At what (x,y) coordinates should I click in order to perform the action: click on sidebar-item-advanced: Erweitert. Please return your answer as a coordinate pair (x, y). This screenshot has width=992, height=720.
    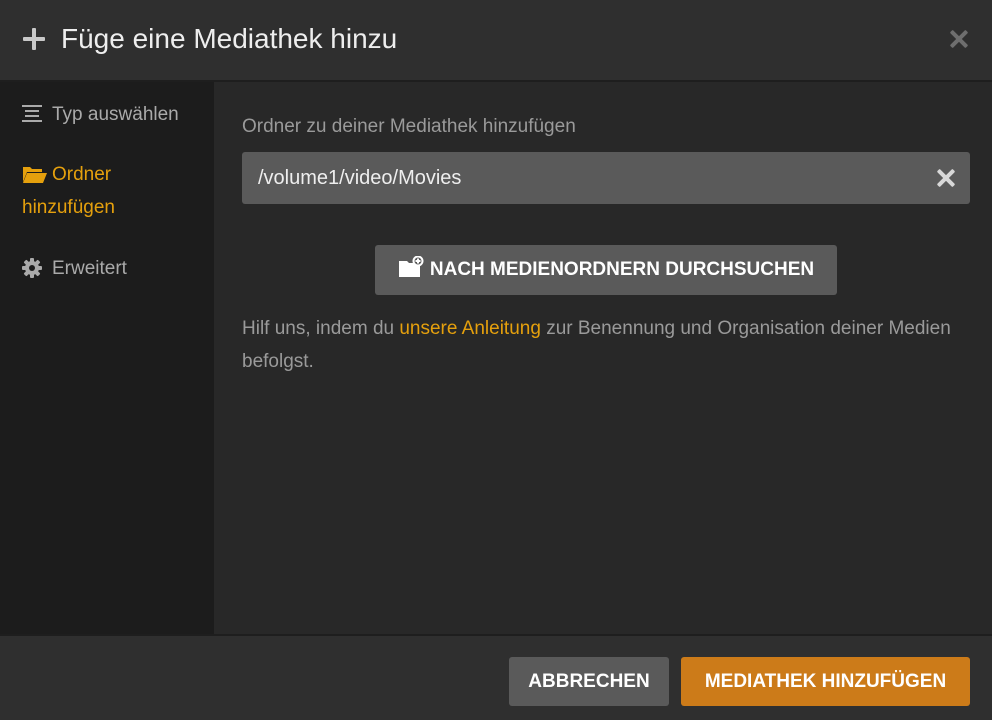
    Looking at the image, I should click on (74, 268).